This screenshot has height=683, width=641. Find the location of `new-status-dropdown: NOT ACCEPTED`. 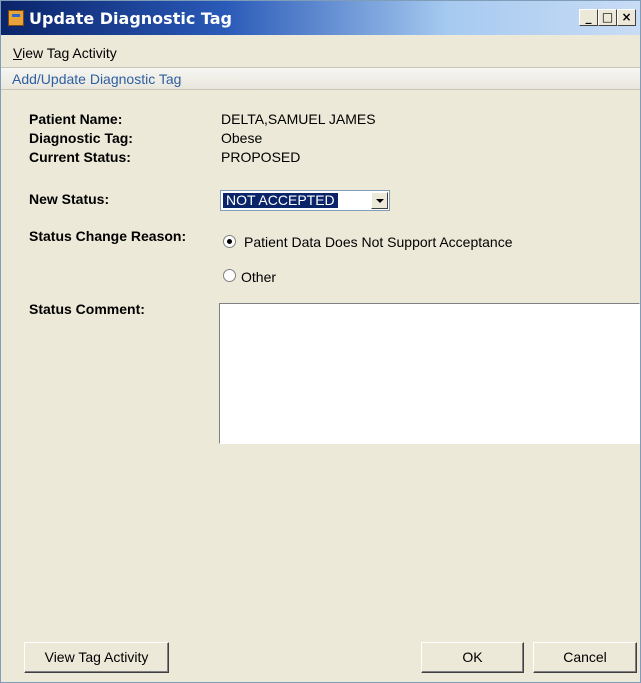

new-status-dropdown: NOT ACCEPTED is located at coordinates (305, 200).